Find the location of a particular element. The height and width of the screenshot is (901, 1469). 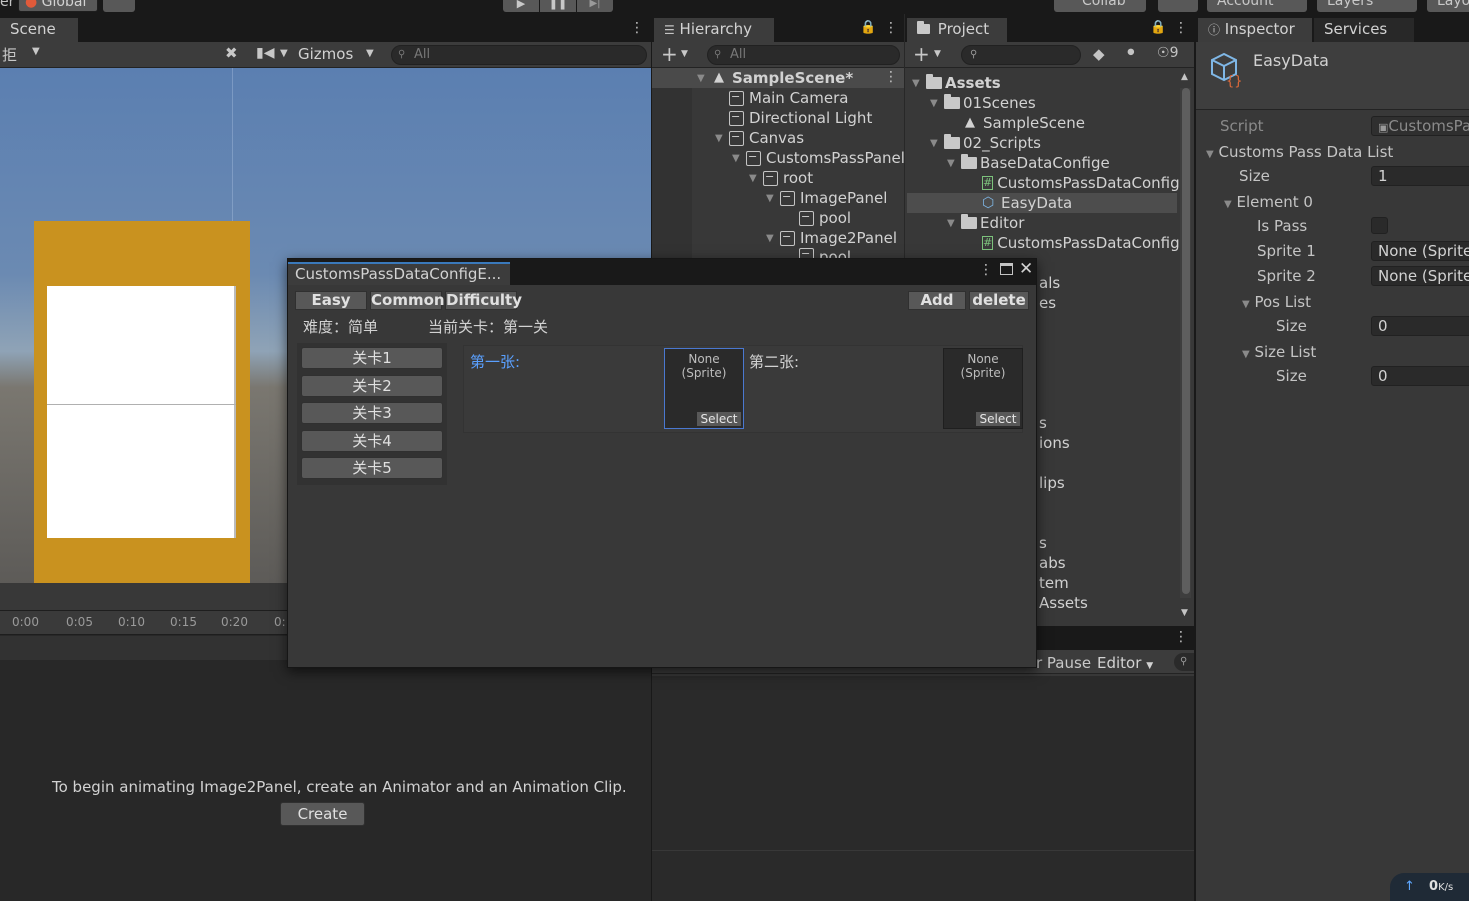

project-item-partial: es is located at coordinates (1047, 303).